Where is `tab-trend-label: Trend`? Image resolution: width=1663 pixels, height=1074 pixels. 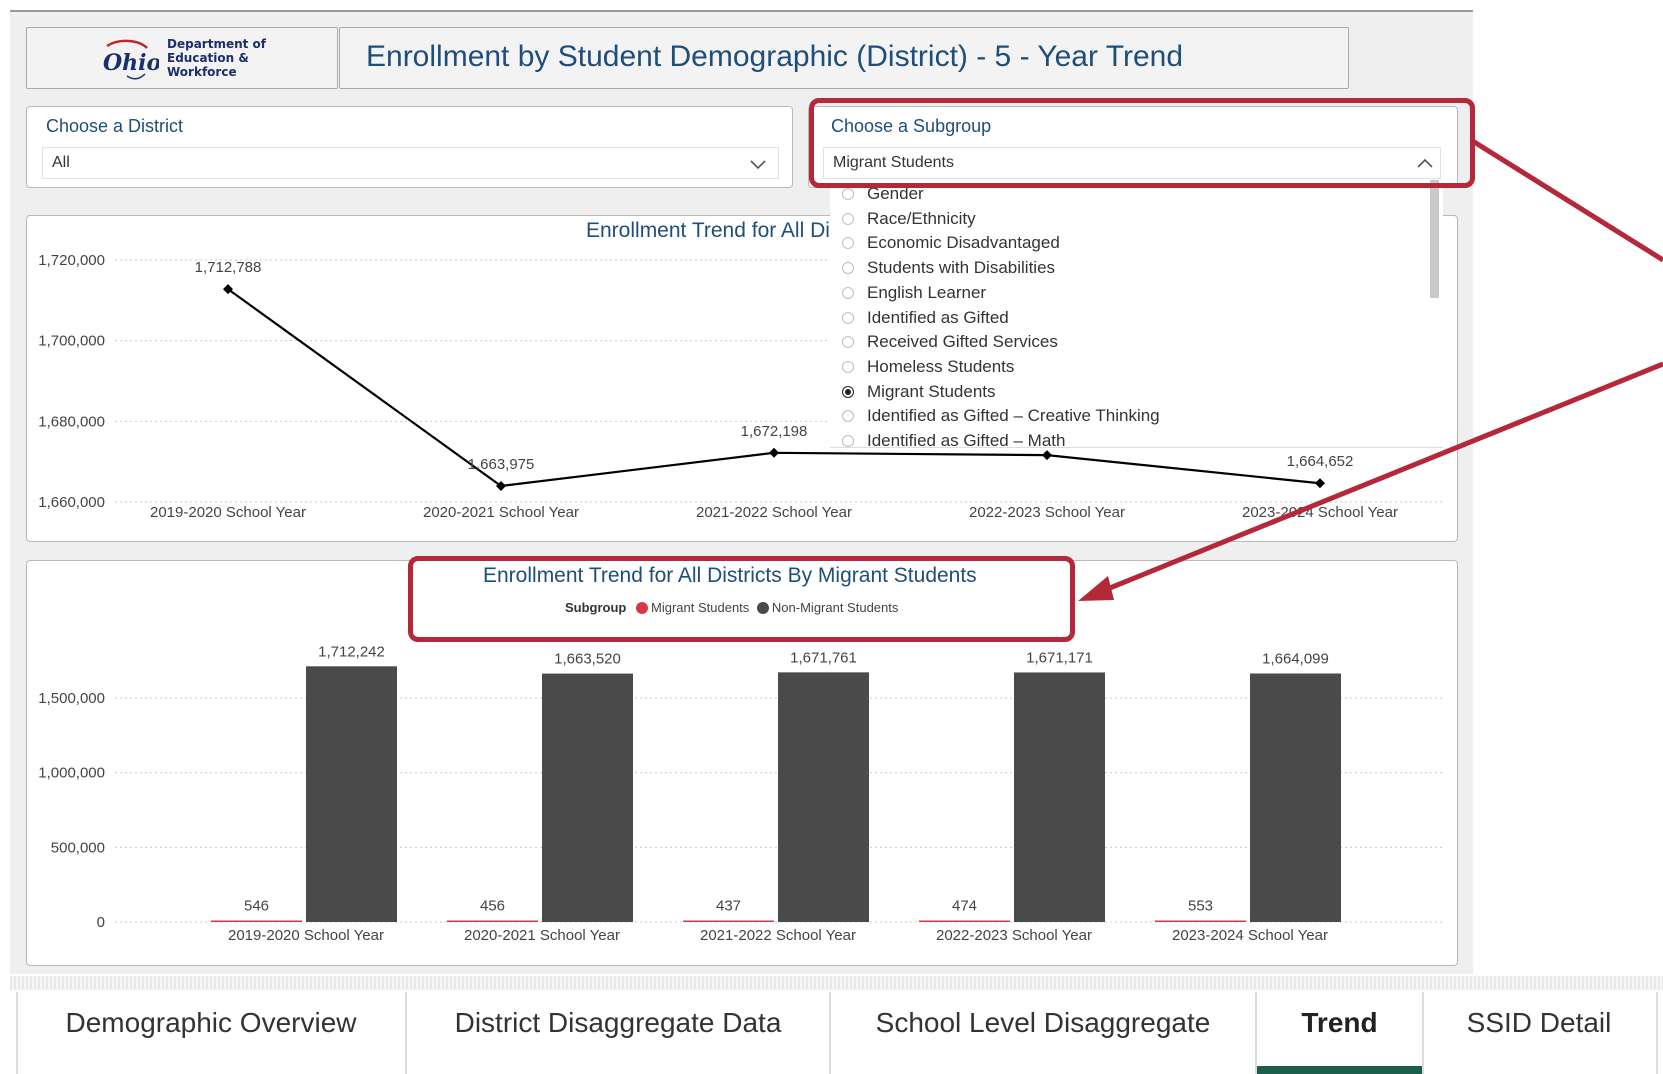
tab-trend-label: Trend is located at coordinates (1339, 1022).